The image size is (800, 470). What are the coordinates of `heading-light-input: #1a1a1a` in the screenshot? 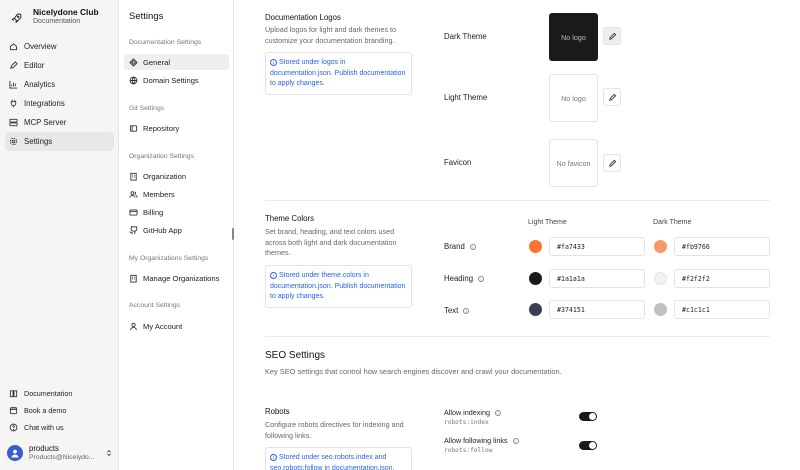 It's located at (597, 278).